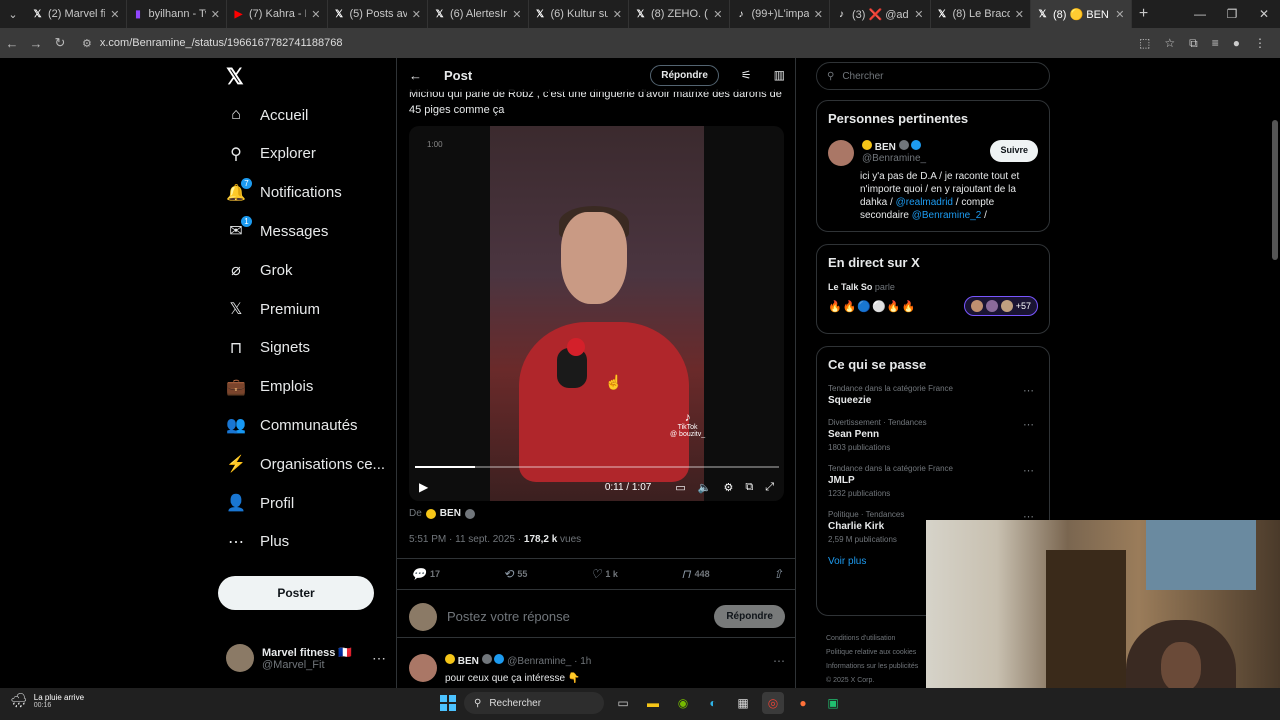 The height and width of the screenshot is (720, 1280). I want to click on live-listeners-pill: +57, so click(1000, 306).